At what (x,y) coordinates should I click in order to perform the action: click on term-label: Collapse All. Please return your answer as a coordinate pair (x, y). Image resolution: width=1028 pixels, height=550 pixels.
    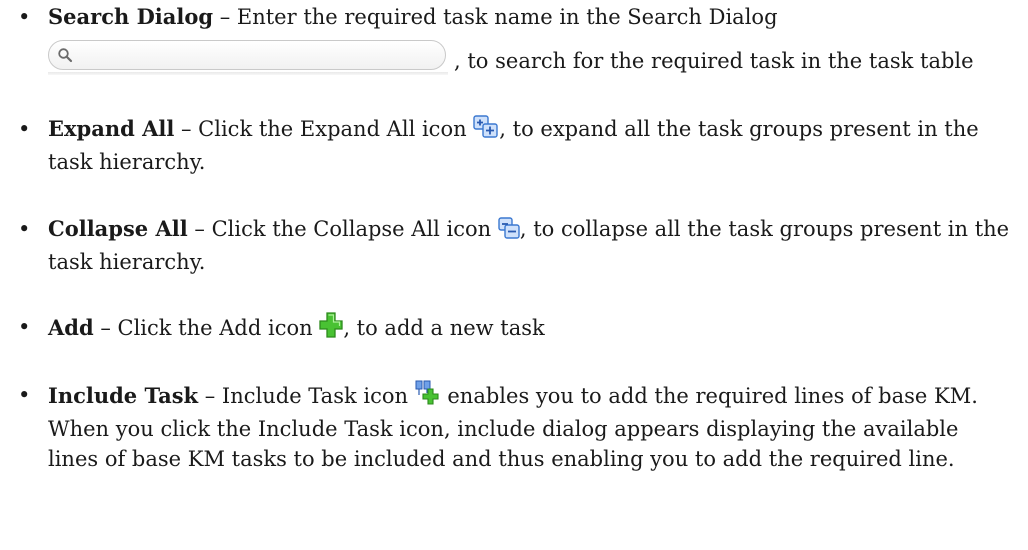
    Looking at the image, I should click on (118, 228).